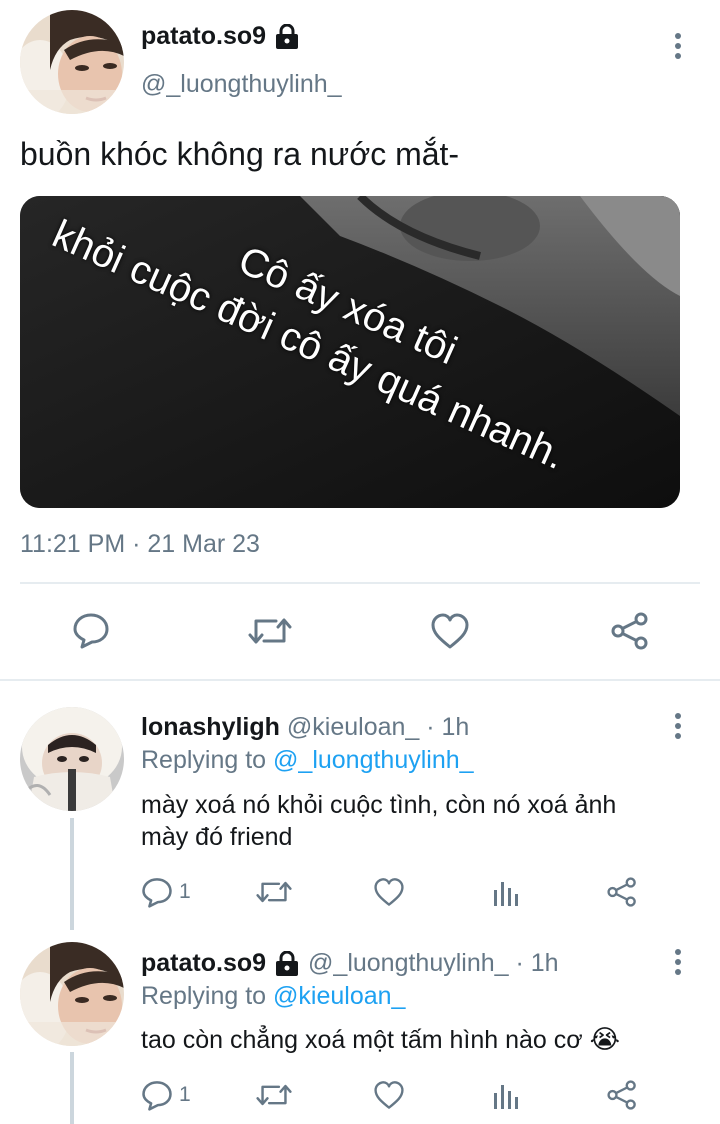 Image resolution: width=720 pixels, height=1124 pixels. What do you see at coordinates (210, 727) in the screenshot?
I see `reply-author-name: lonashyligh` at bounding box center [210, 727].